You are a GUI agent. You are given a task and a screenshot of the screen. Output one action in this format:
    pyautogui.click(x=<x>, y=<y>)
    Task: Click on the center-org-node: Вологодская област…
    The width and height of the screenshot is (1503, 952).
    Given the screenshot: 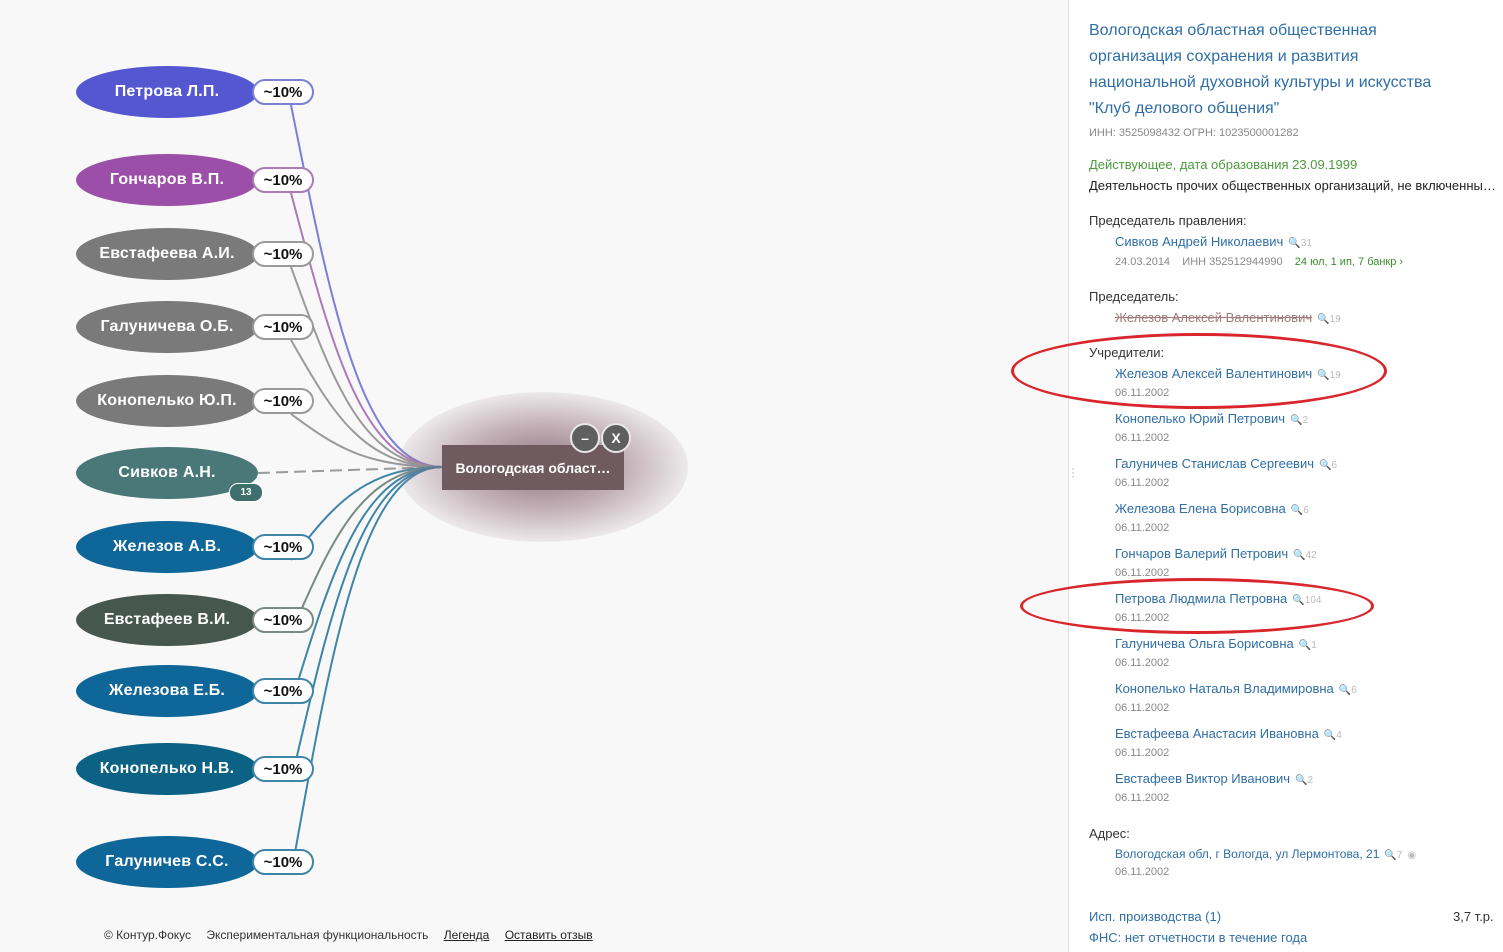 What is the action you would take?
    pyautogui.click(x=533, y=467)
    